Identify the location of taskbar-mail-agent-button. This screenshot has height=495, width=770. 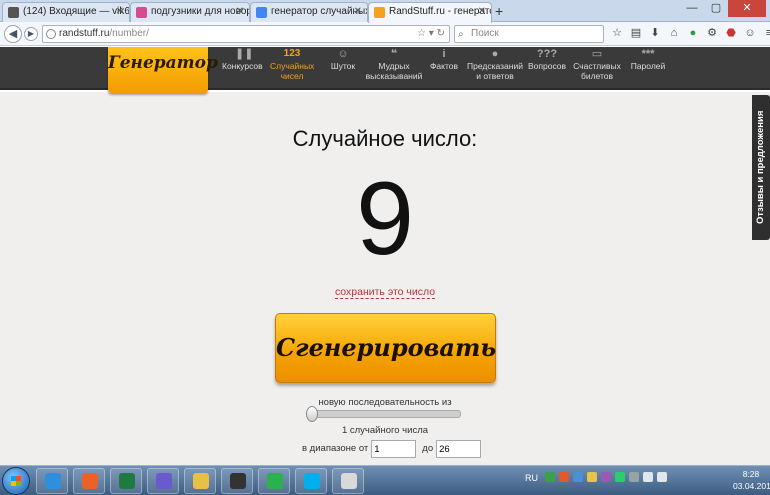
(274, 481).